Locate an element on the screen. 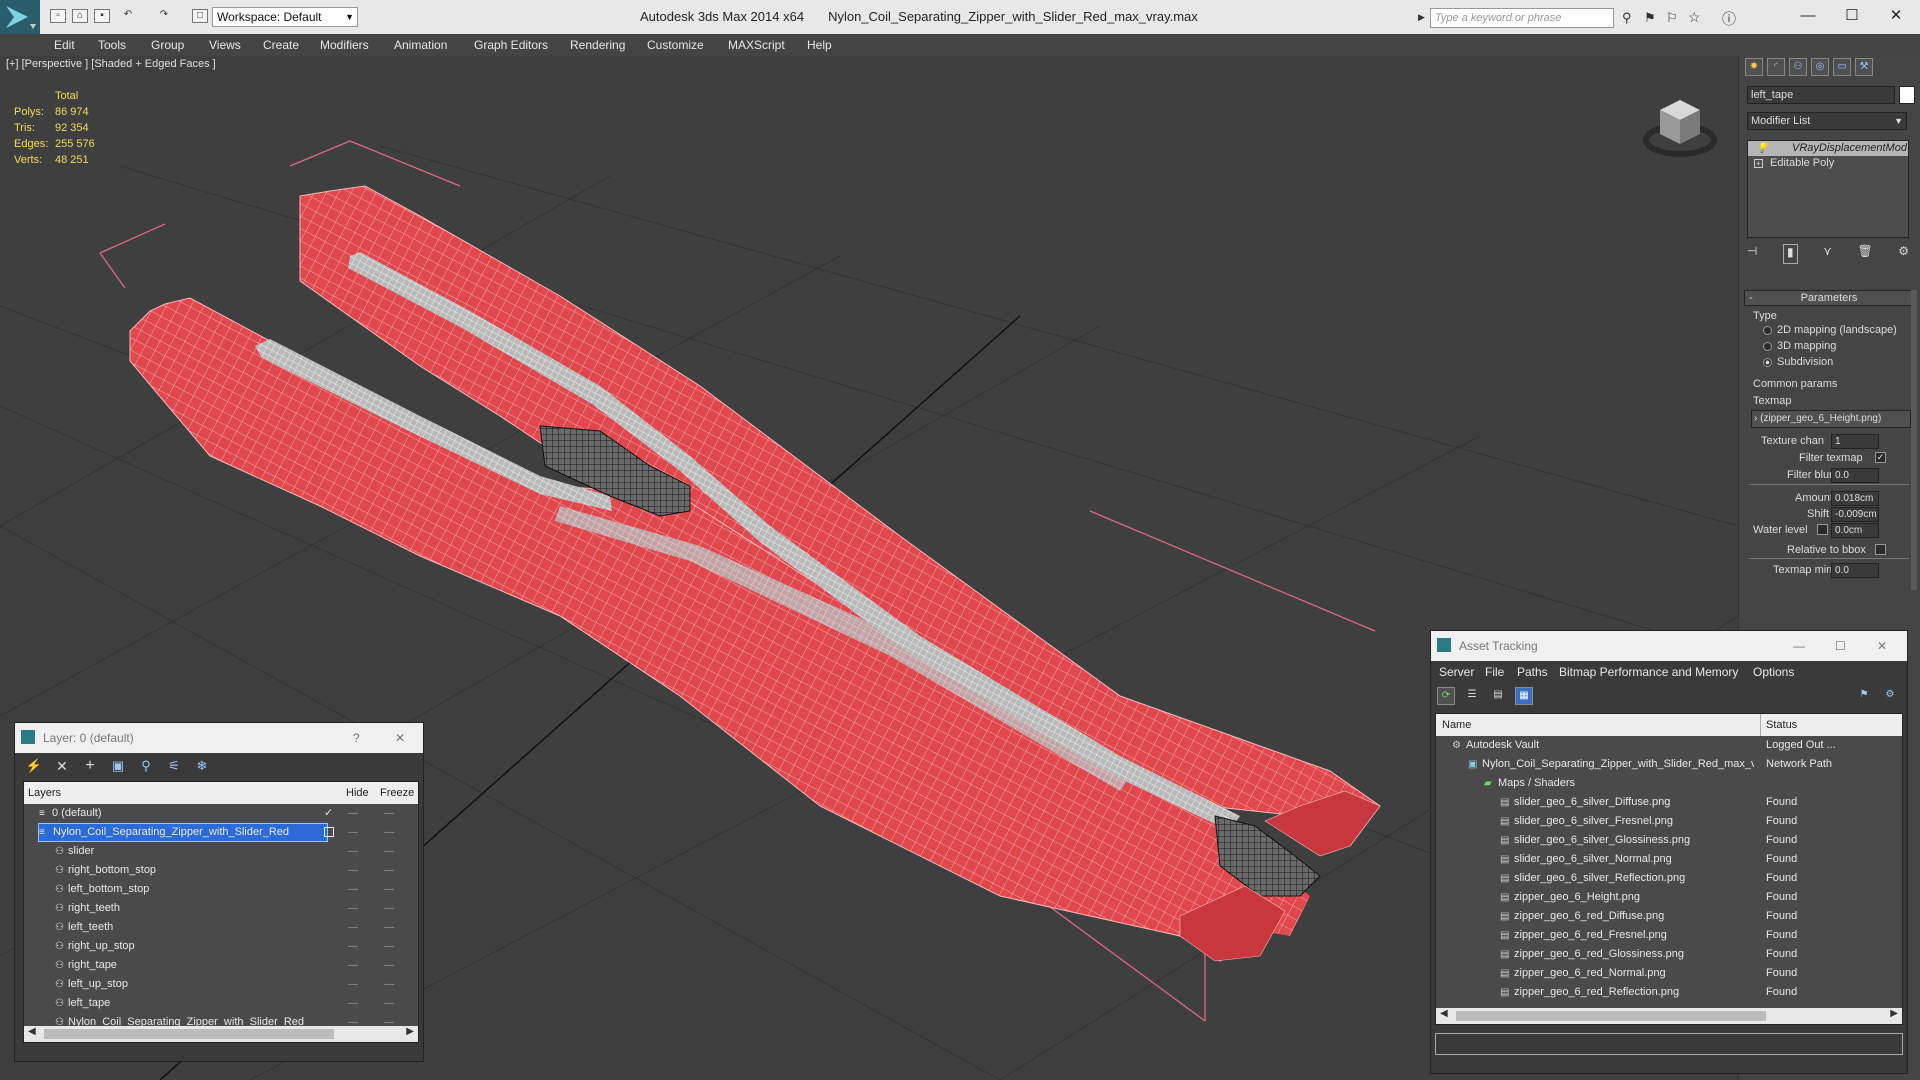 The width and height of the screenshot is (1920, 1080). app-logo-icon is located at coordinates (20, 17).